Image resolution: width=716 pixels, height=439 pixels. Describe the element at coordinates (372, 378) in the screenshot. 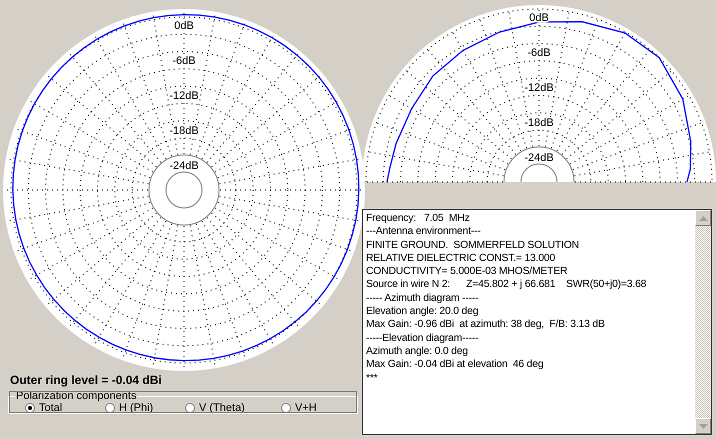

I see `results-line: ***` at that location.